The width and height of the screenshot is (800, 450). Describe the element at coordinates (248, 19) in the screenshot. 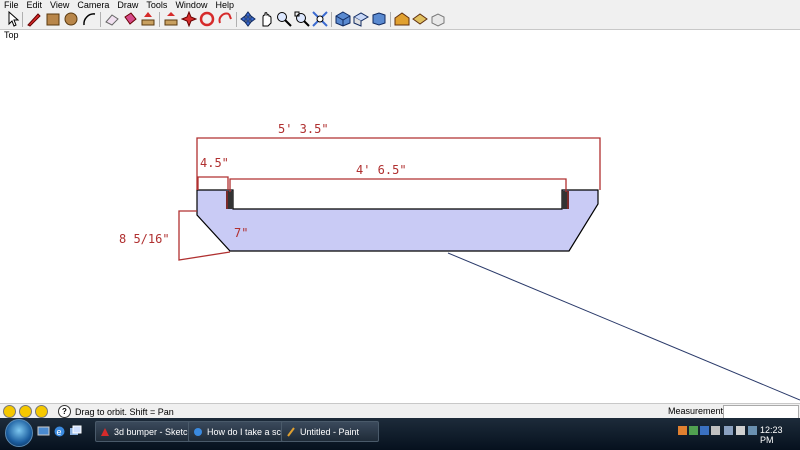

I see `pan-icon` at that location.